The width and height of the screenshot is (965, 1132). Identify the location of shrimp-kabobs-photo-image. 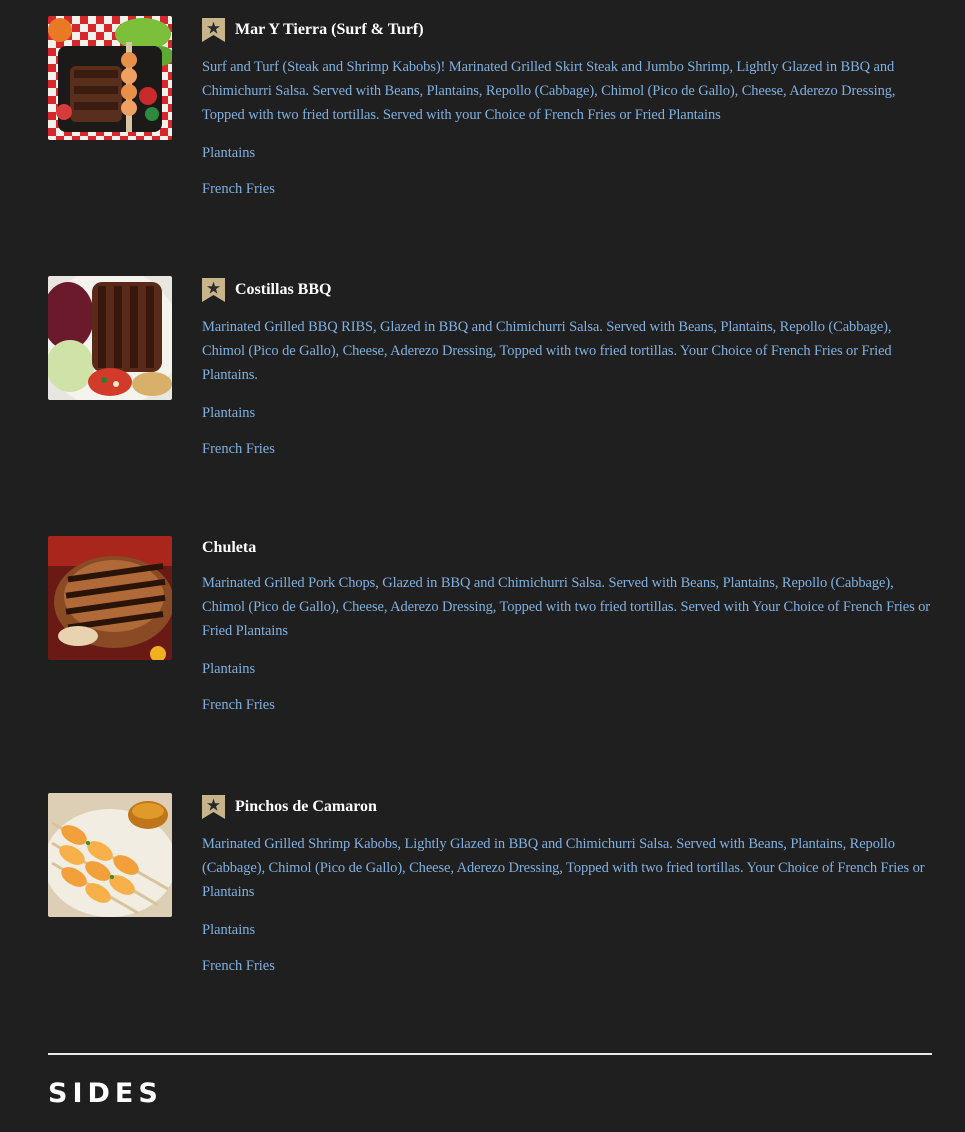
(110, 855).